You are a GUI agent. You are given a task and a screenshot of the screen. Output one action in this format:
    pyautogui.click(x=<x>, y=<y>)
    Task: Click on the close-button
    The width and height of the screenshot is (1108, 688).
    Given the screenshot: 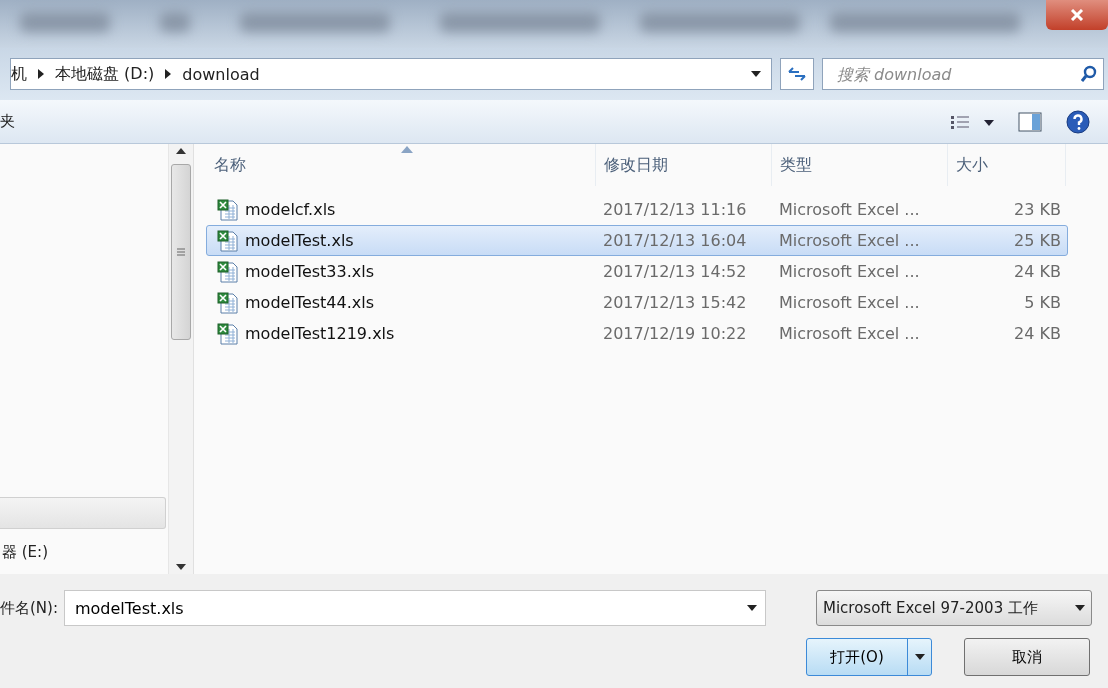 What is the action you would take?
    pyautogui.click(x=1077, y=15)
    